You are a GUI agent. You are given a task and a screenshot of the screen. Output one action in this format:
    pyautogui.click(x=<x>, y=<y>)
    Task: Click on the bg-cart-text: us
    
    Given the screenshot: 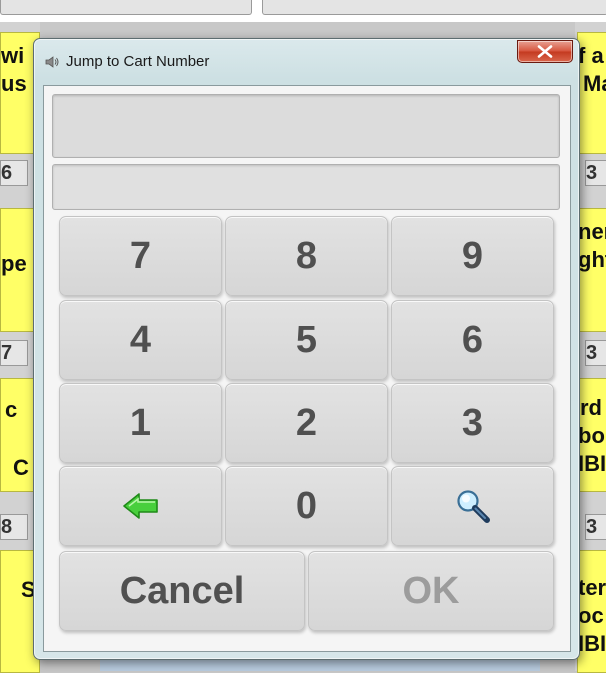 What is the action you would take?
    pyautogui.click(x=14, y=83)
    